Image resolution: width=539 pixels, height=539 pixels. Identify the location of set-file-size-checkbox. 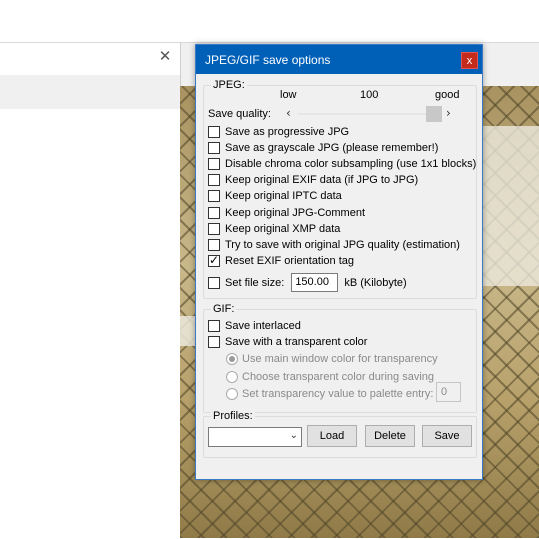
(214, 282).